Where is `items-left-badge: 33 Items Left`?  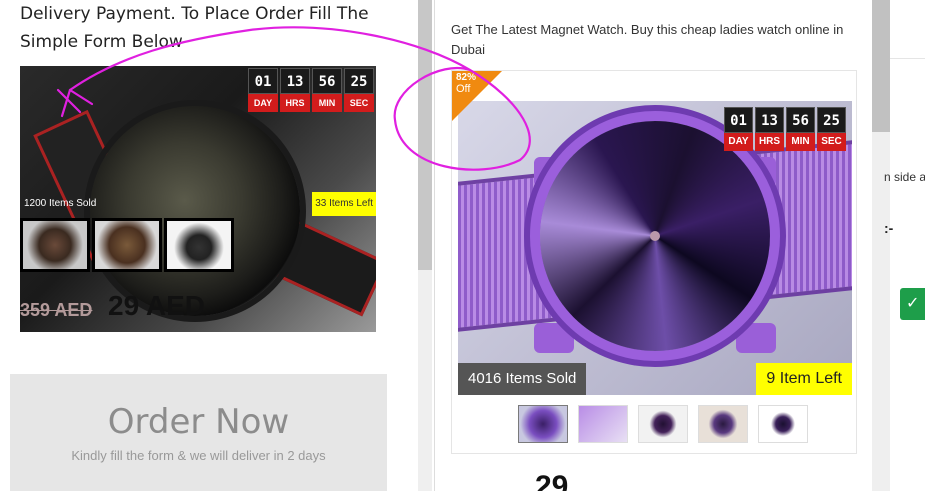 items-left-badge: 33 Items Left is located at coordinates (344, 204).